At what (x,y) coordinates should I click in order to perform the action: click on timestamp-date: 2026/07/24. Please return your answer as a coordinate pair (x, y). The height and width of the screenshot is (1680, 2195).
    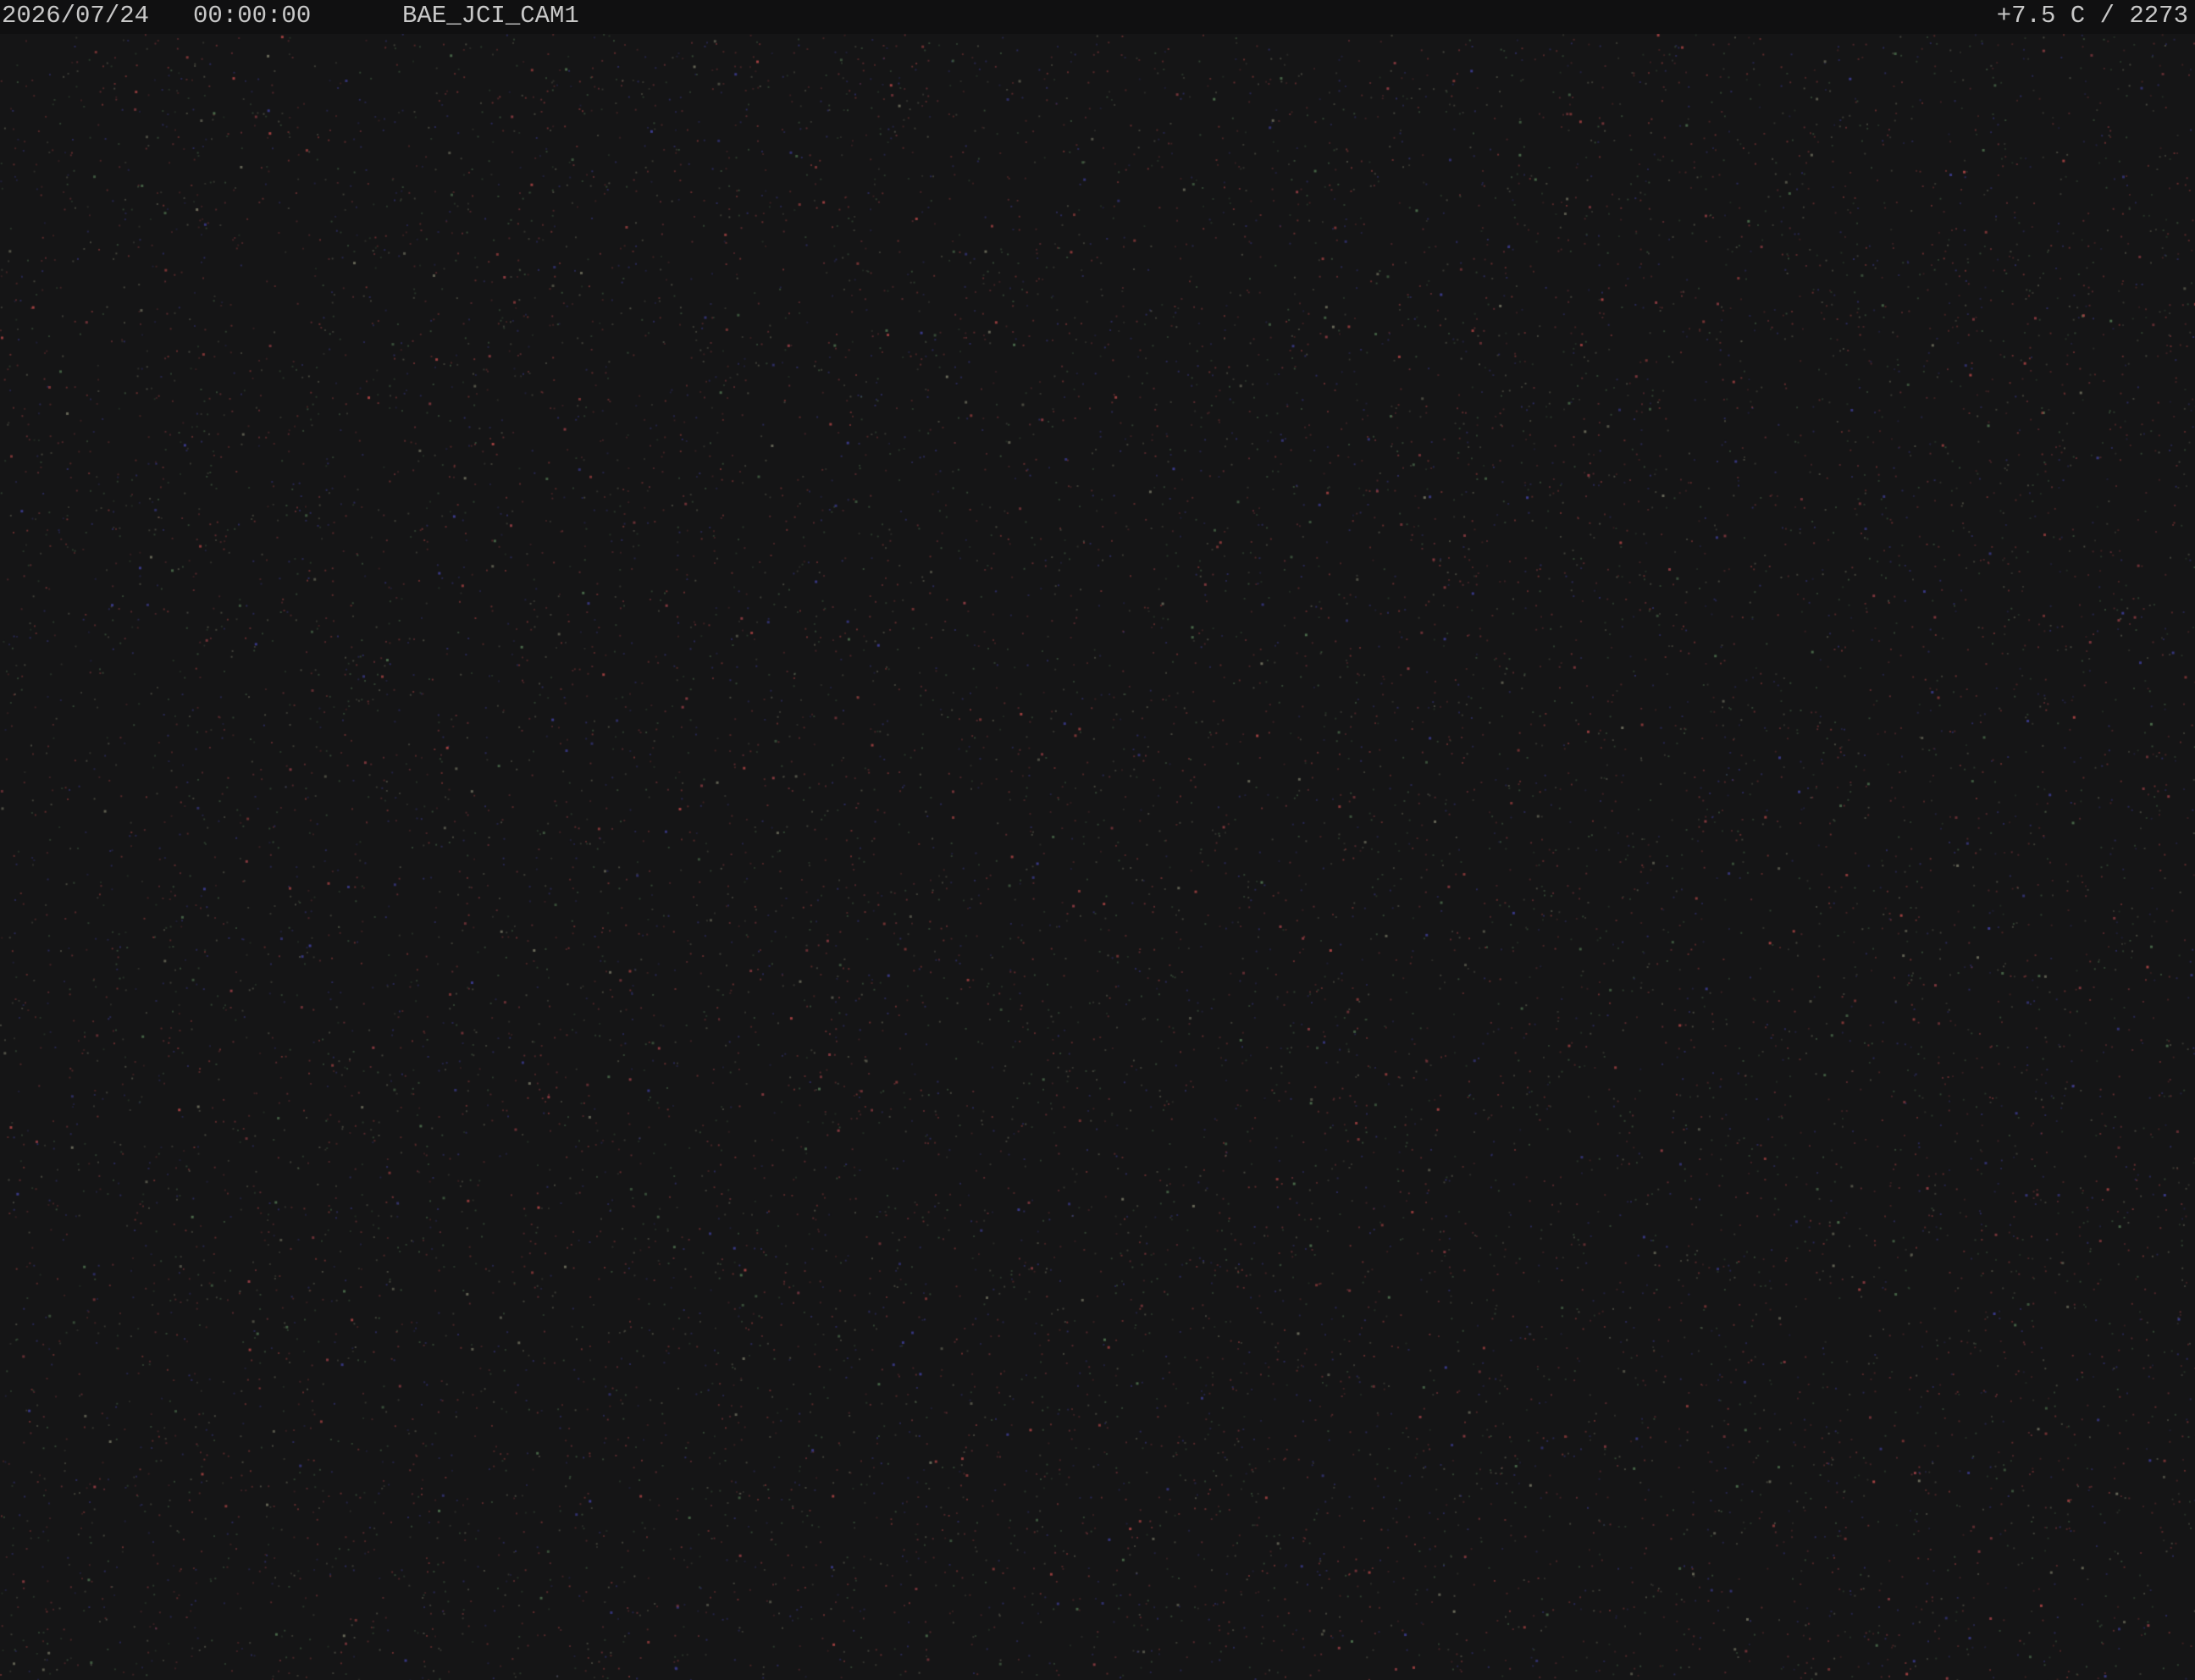
    Looking at the image, I should click on (76, 16).